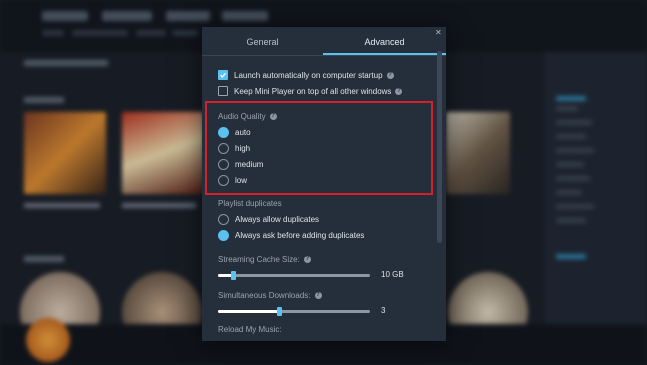  What do you see at coordinates (294, 275) in the screenshot?
I see `streaming-cache-slider` at bounding box center [294, 275].